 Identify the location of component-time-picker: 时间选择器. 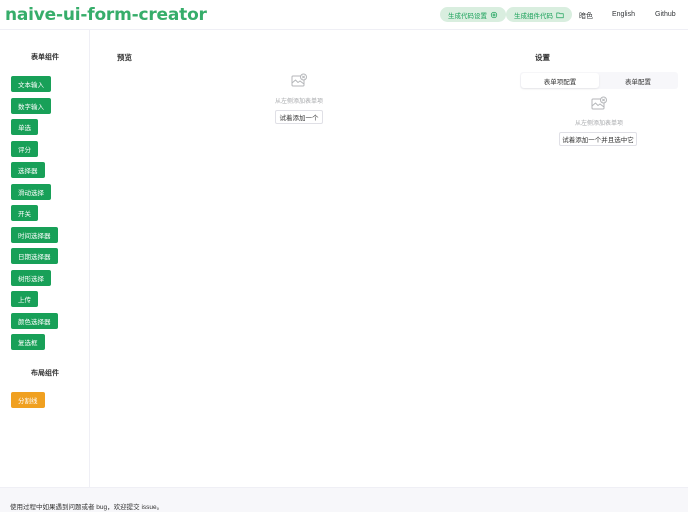
(34, 235).